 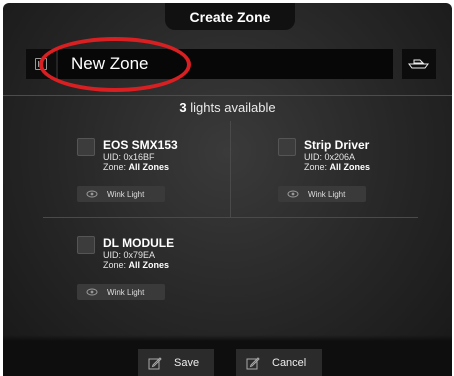 What do you see at coordinates (330, 157) in the screenshot?
I see `light-uid: UID: 0x206A` at bounding box center [330, 157].